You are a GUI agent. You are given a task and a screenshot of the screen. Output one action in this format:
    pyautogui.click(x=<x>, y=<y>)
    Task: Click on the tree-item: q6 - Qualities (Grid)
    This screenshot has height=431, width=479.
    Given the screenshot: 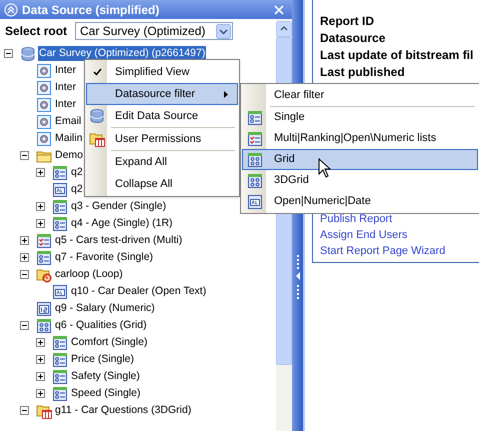 What is the action you would take?
    pyautogui.click(x=101, y=326)
    